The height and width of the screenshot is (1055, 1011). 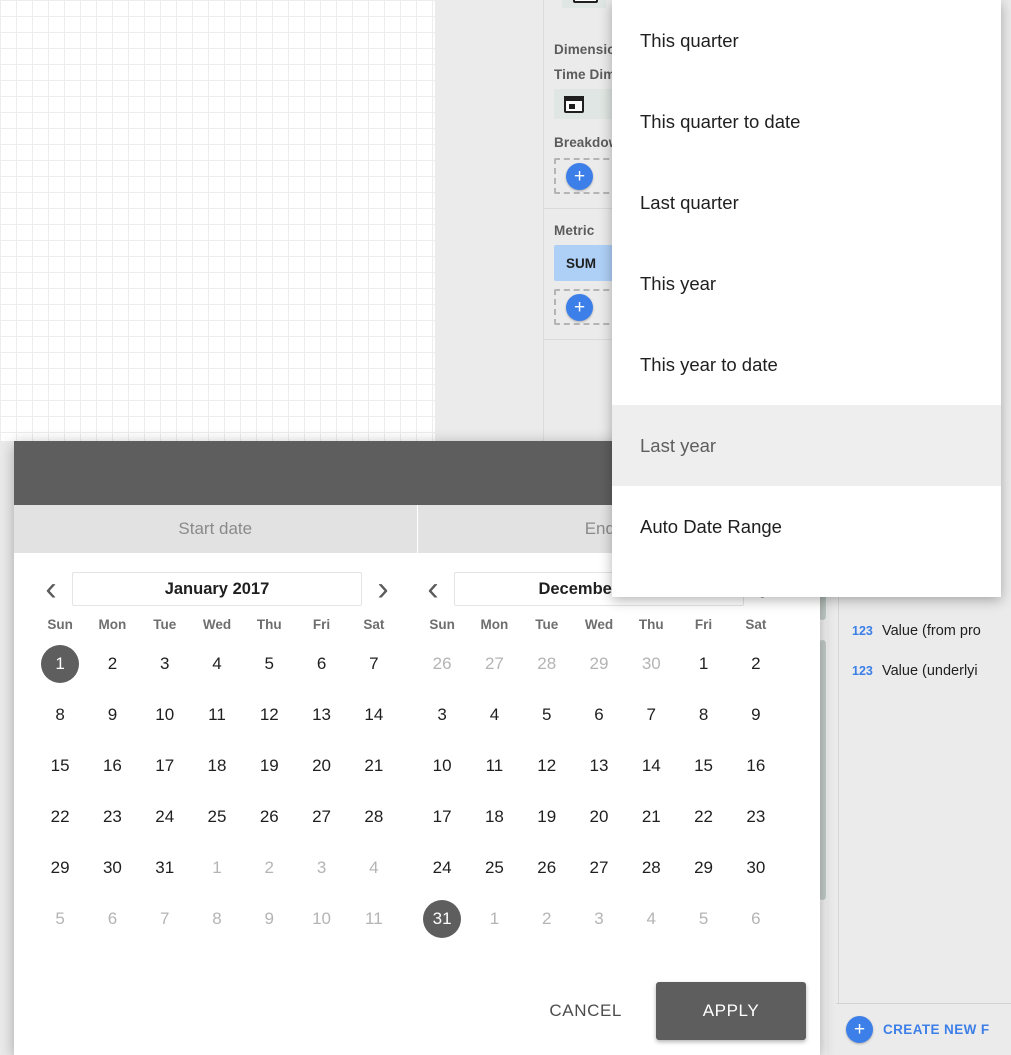 What do you see at coordinates (806, 121) in the screenshot?
I see `date-preset-option: This quarter to date` at bounding box center [806, 121].